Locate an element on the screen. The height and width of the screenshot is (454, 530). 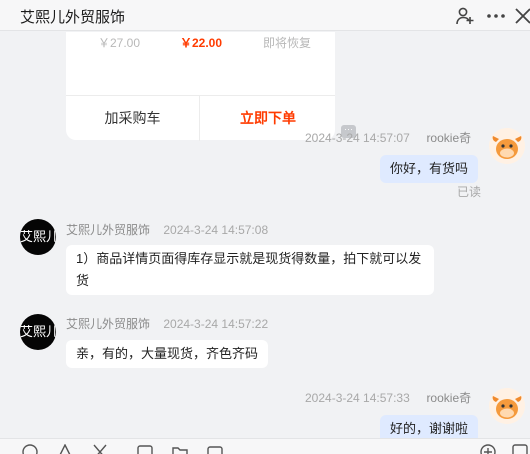
warning-icon is located at coordinates (65, 449).